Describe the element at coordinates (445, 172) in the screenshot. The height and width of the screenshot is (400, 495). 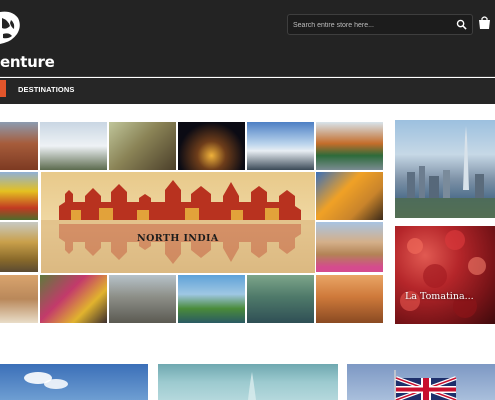
I see `skyline-photo` at that location.